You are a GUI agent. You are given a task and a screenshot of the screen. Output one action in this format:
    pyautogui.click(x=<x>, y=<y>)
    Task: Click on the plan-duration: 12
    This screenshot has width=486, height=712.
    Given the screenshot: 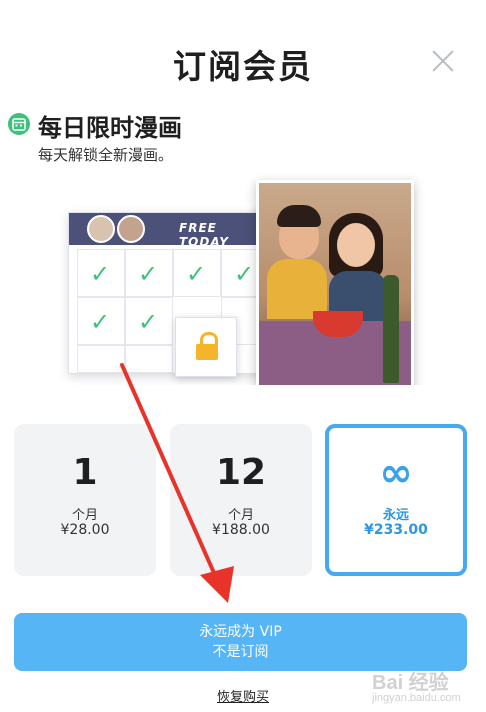 What is the action you would take?
    pyautogui.click(x=241, y=472)
    